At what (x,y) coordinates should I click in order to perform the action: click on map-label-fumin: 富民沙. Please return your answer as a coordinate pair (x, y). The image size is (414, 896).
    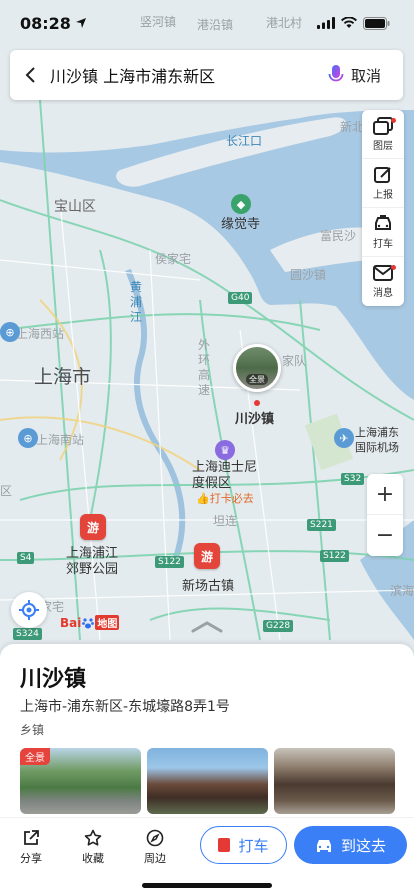
    Looking at the image, I should click on (338, 236).